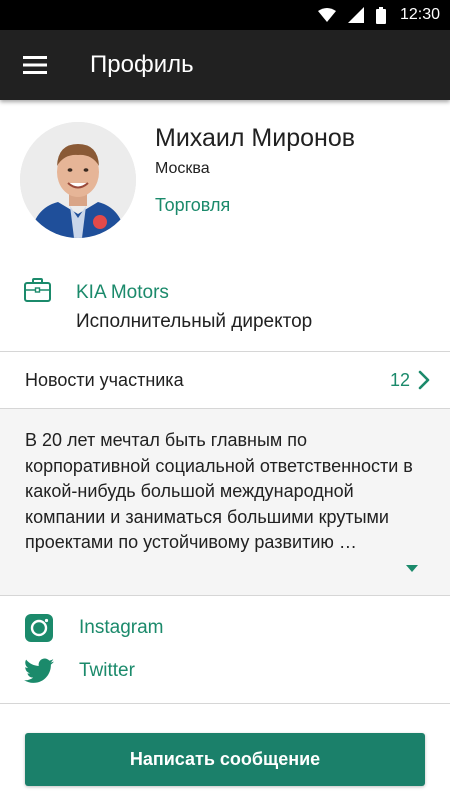 The image size is (450, 800). I want to click on expand-arrow-icon, so click(412, 569).